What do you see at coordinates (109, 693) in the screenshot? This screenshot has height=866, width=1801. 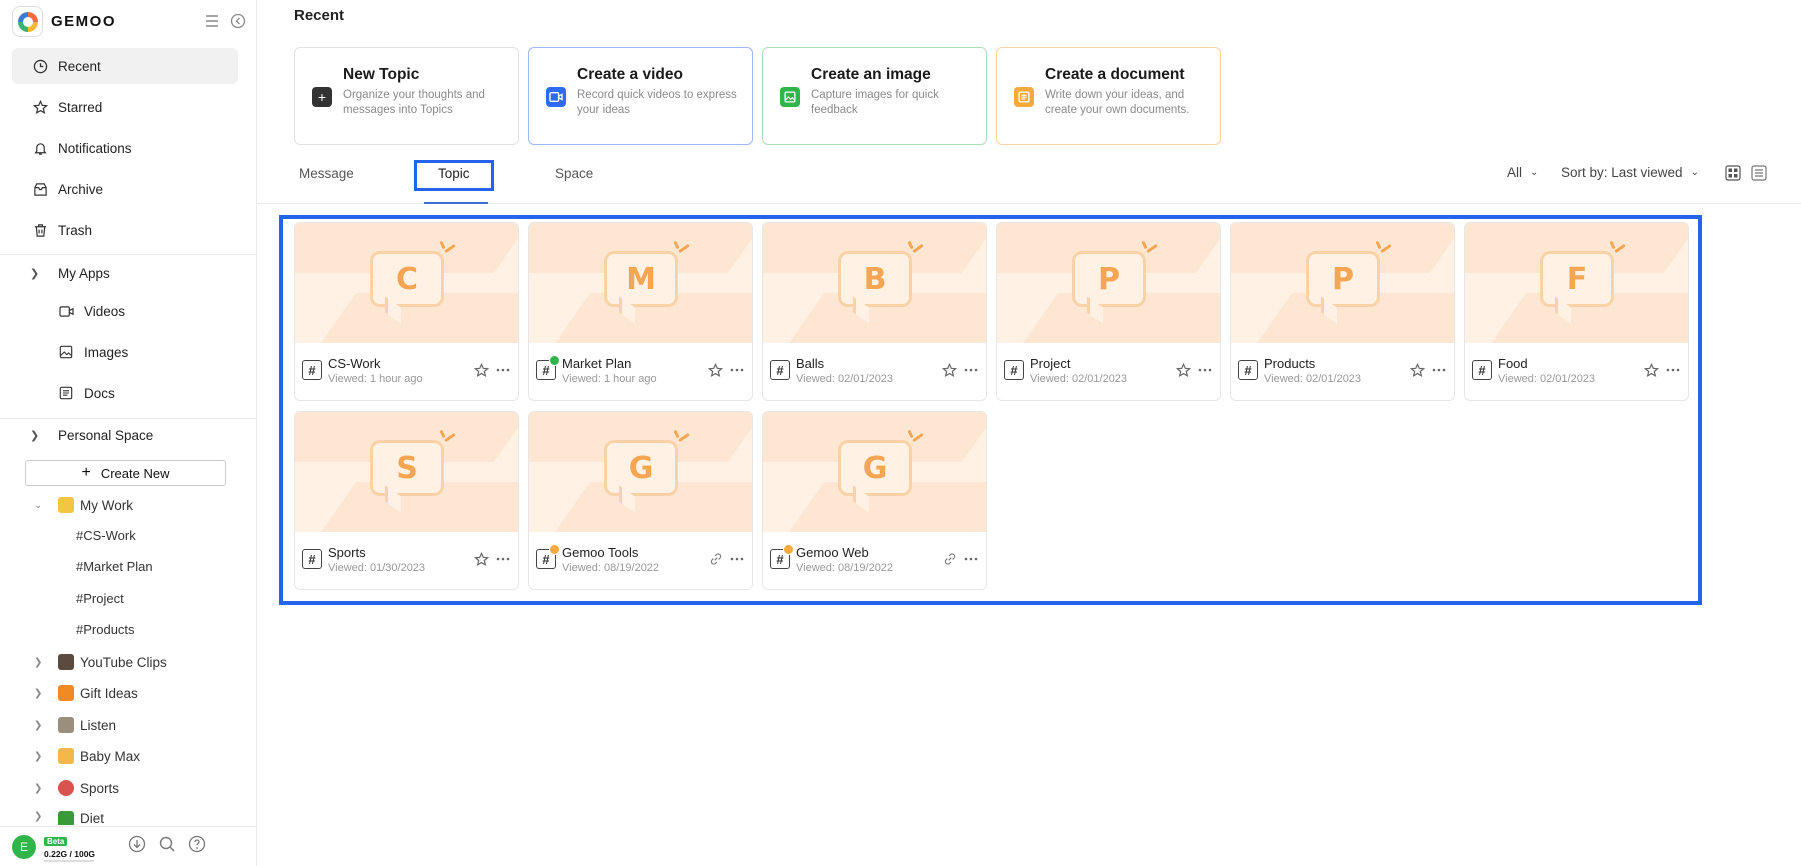 I see `folder-label: Gift Ideas` at bounding box center [109, 693].